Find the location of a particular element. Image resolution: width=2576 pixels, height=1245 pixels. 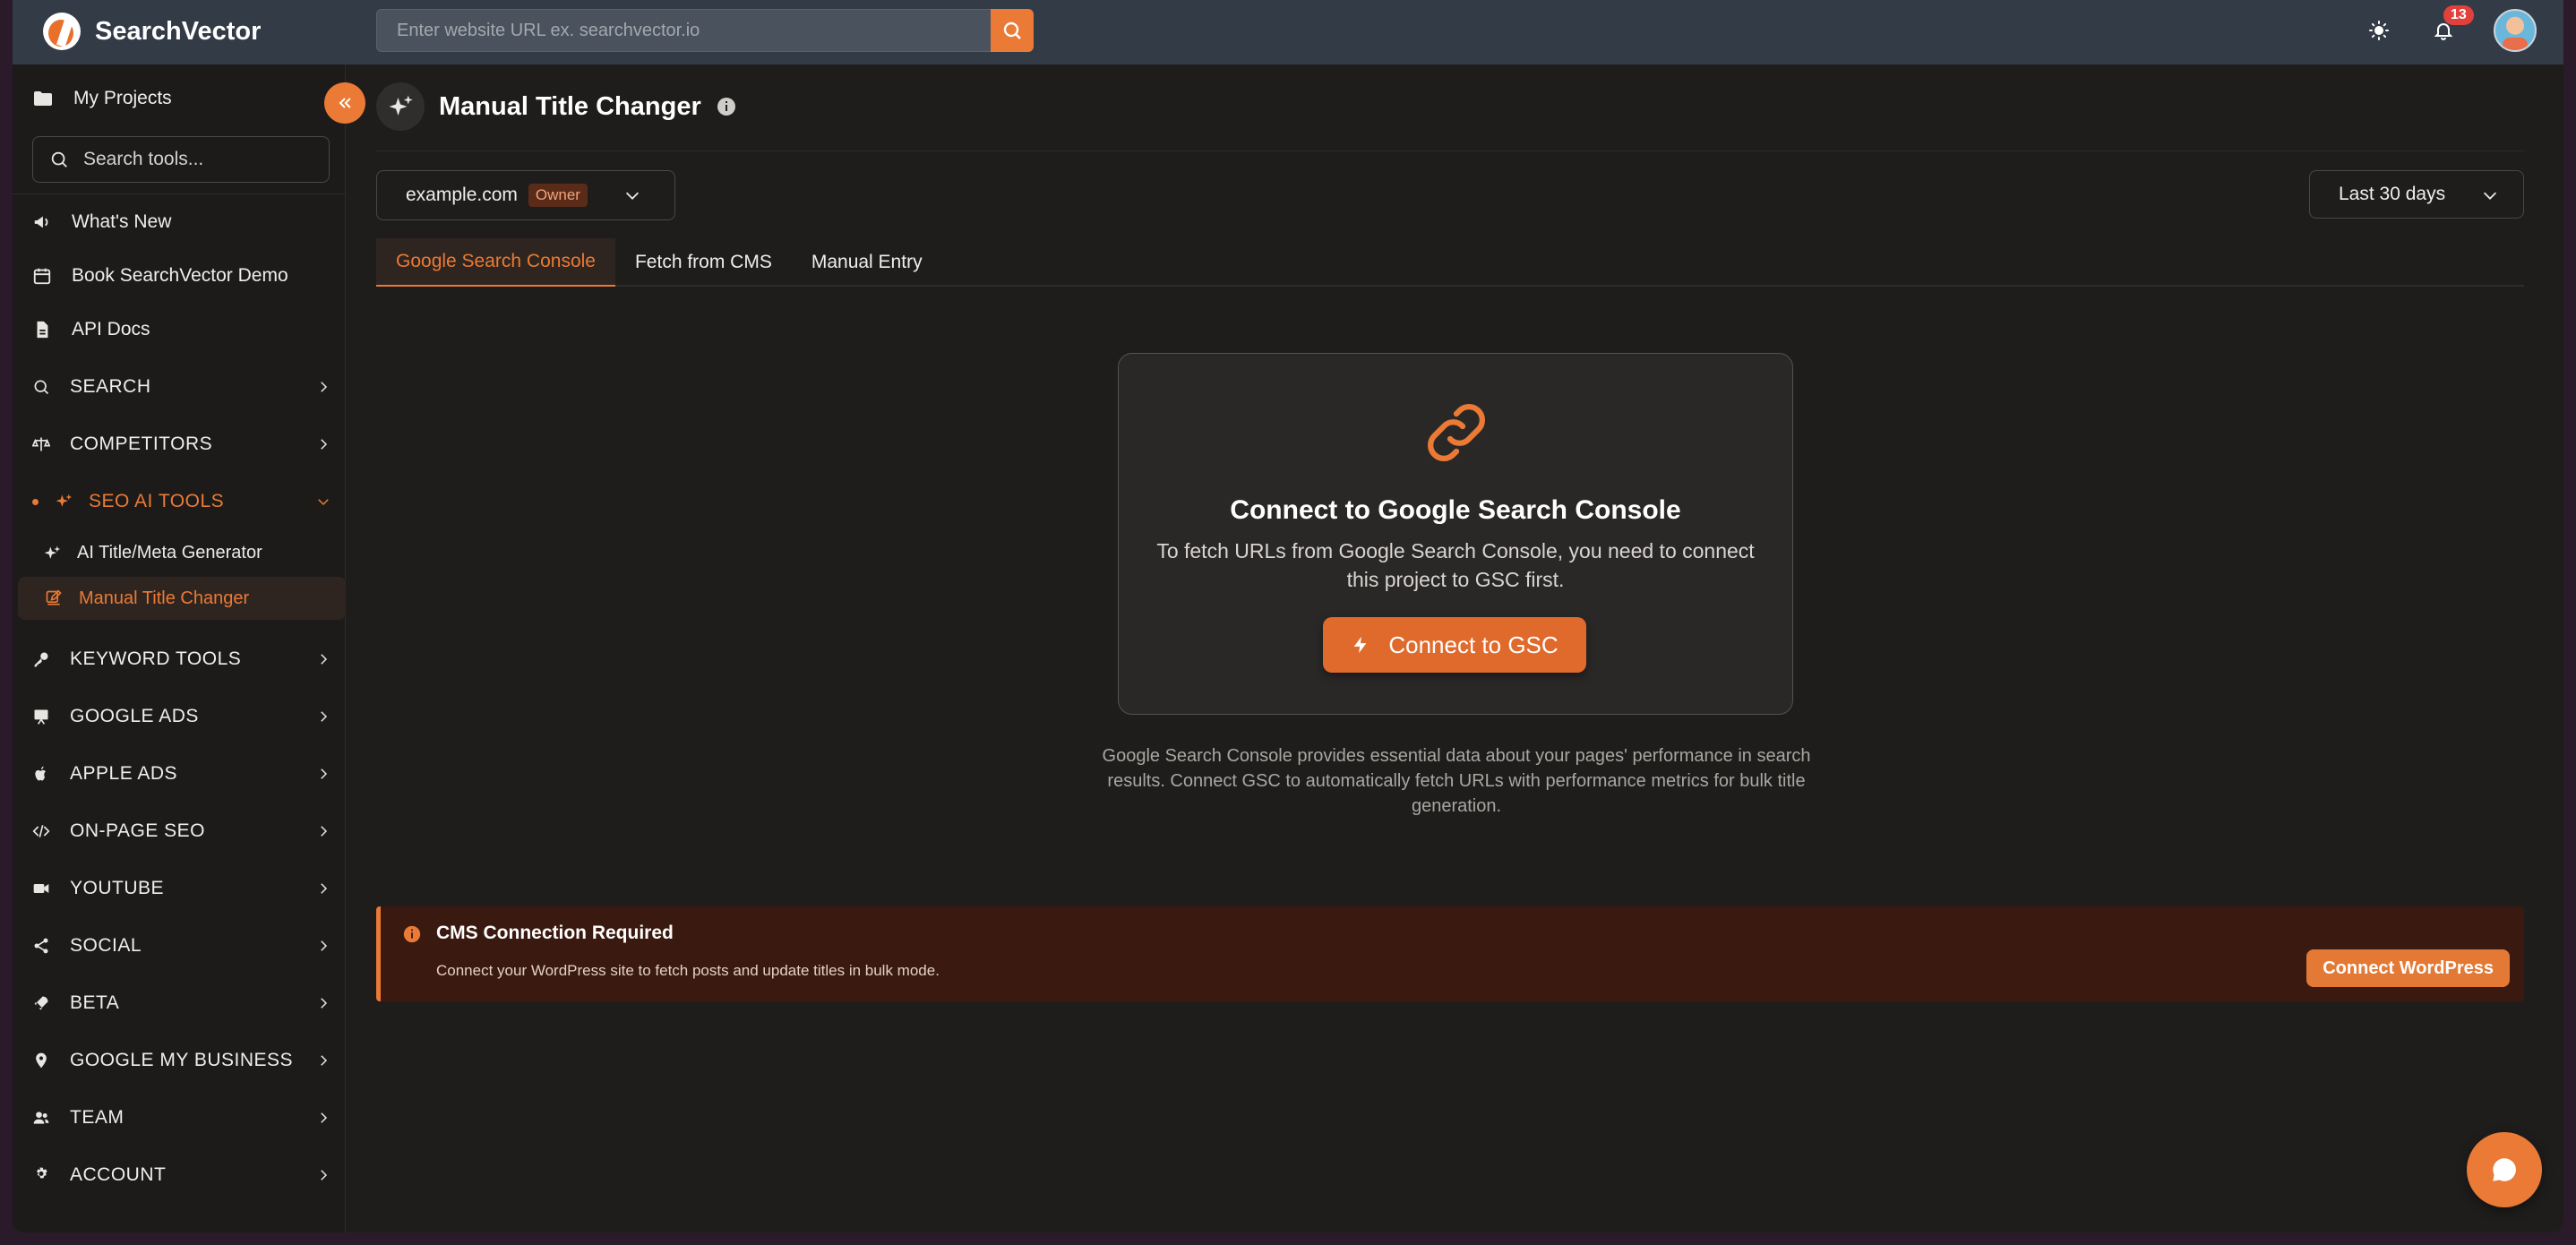

sidebar-section-google-ads: GOOGLE ADS is located at coordinates (181, 716).